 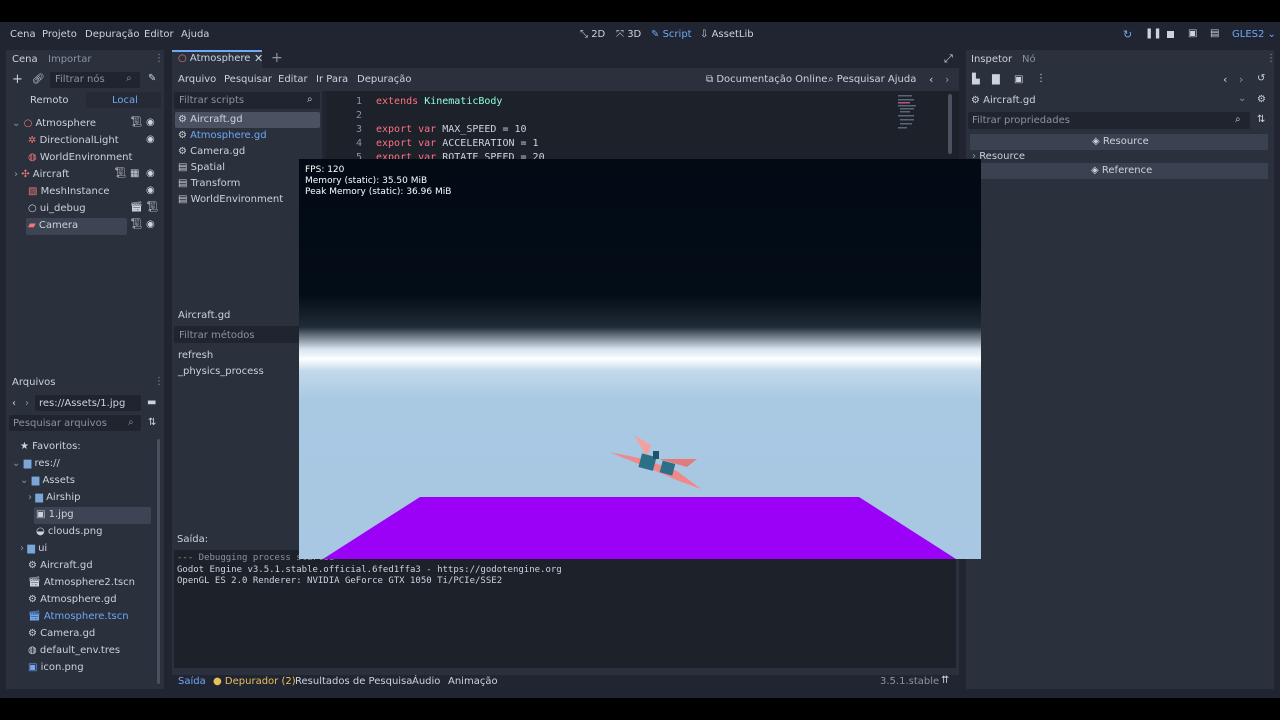 What do you see at coordinates (948, 59) in the screenshot?
I see `fullscreen-icon: ⤢` at bounding box center [948, 59].